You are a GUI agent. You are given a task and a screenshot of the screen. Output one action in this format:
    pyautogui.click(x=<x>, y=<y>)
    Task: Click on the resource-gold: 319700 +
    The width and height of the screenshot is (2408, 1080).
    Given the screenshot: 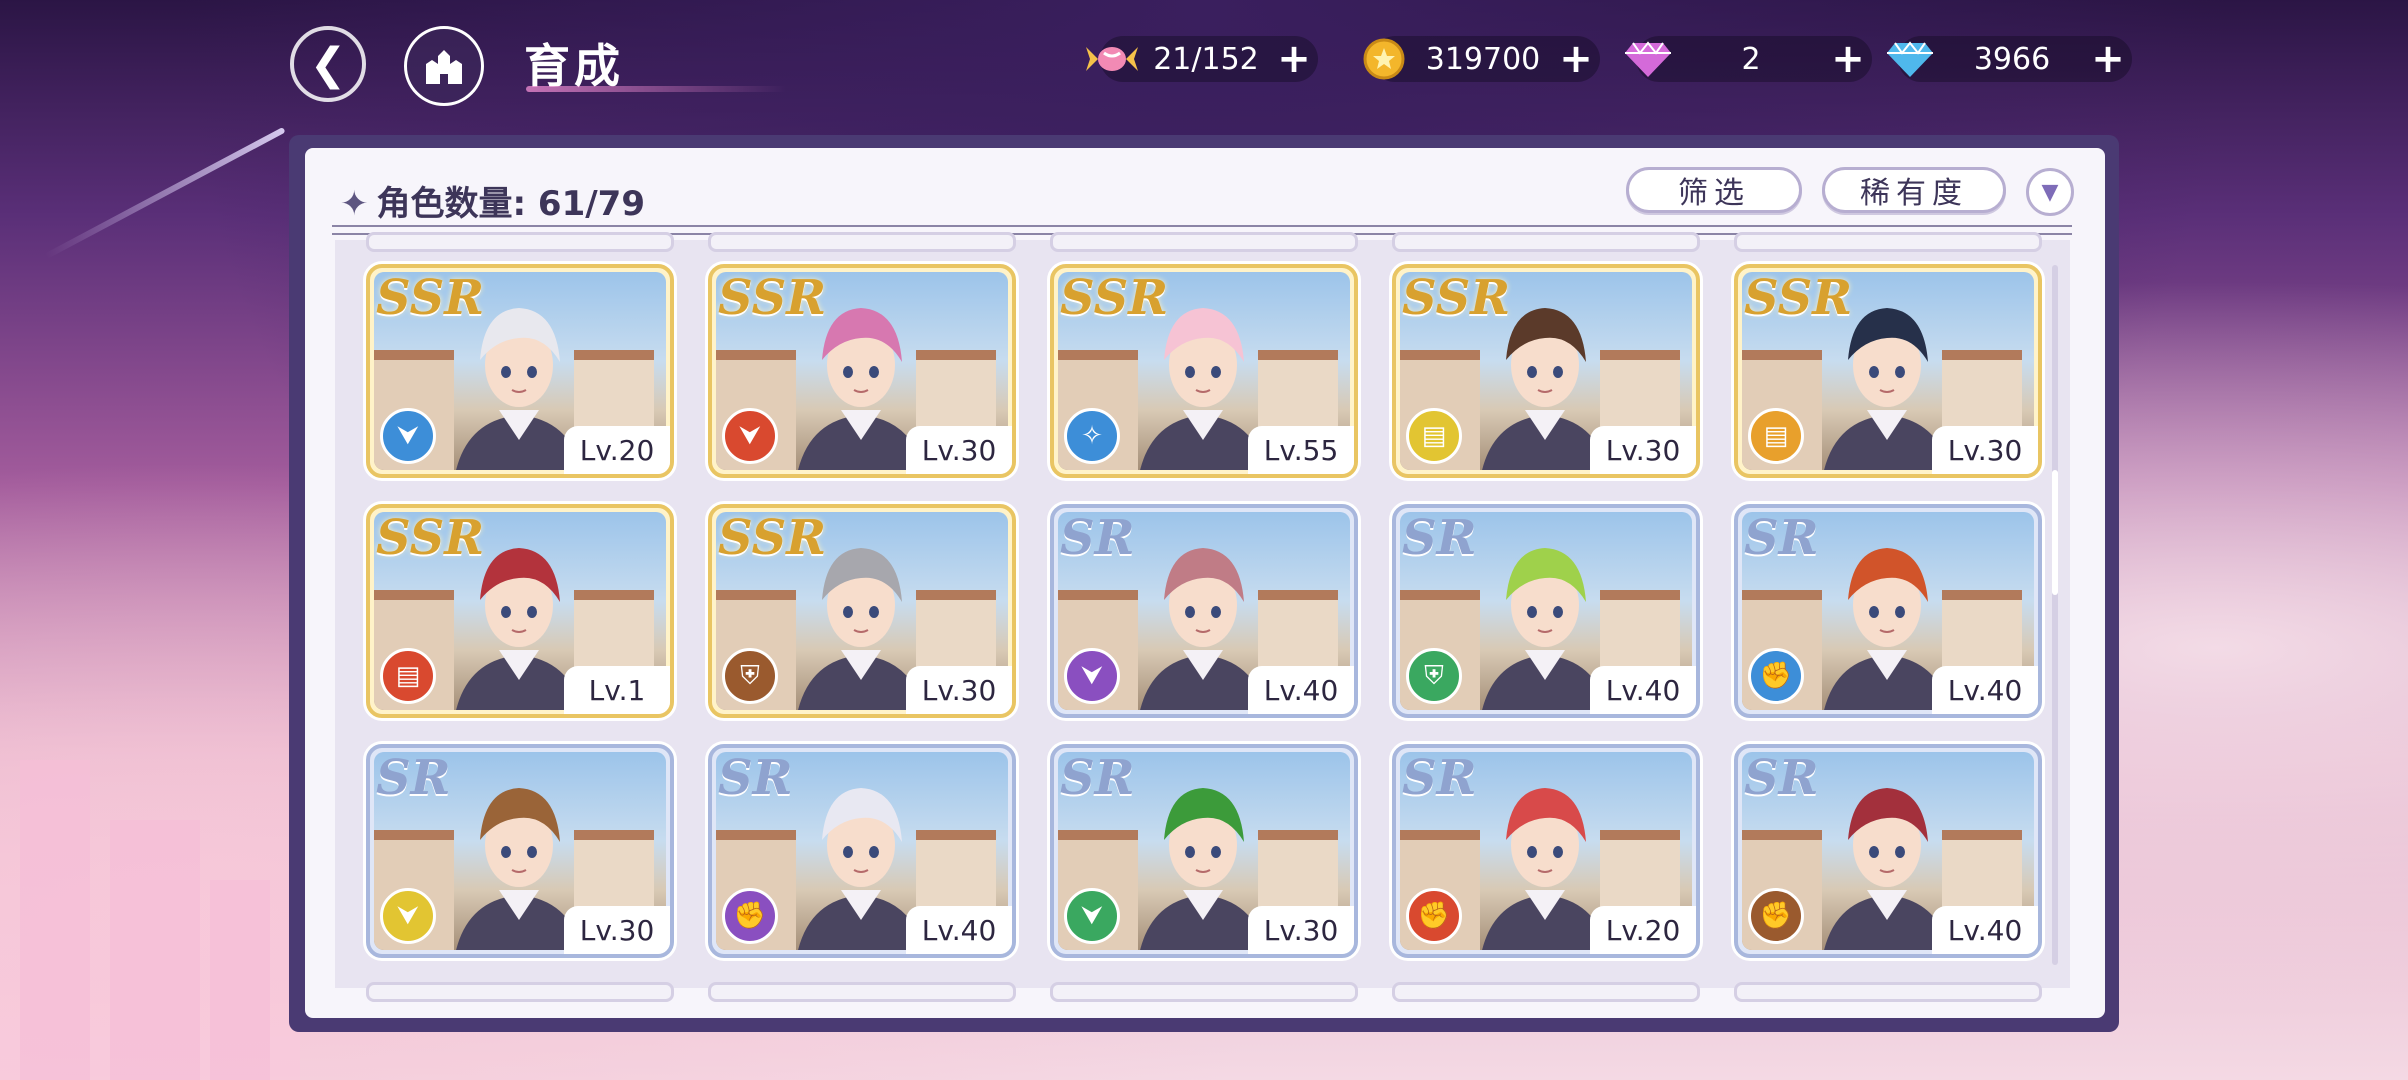 What is the action you would take?
    pyautogui.click(x=1481, y=59)
    